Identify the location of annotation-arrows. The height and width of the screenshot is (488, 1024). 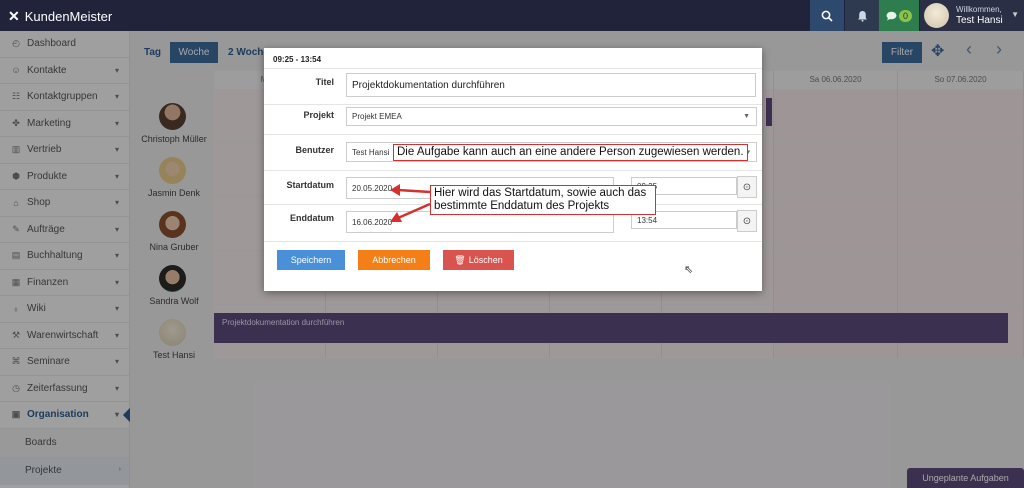
(410, 203).